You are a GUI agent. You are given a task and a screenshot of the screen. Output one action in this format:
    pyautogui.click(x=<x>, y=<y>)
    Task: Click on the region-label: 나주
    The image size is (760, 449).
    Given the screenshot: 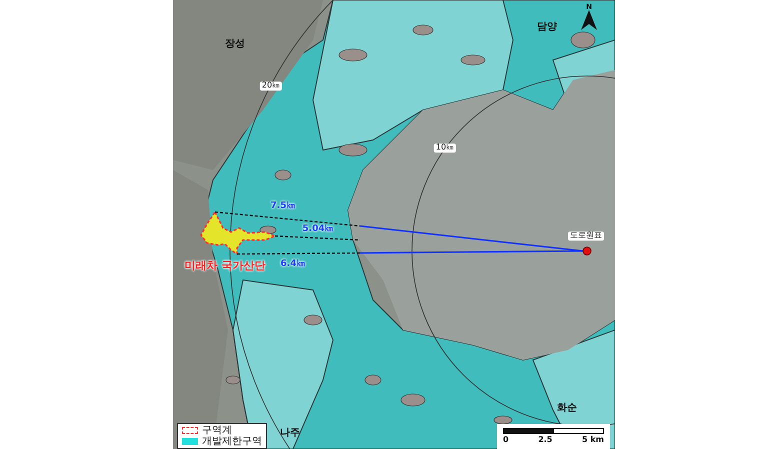 What is the action you would take?
    pyautogui.click(x=290, y=433)
    